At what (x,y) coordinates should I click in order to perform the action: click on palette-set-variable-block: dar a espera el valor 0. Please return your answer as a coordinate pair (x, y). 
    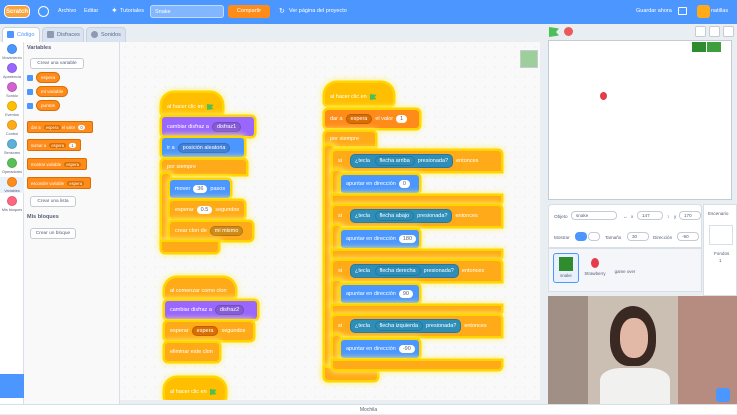
    Looking at the image, I should click on (60, 127).